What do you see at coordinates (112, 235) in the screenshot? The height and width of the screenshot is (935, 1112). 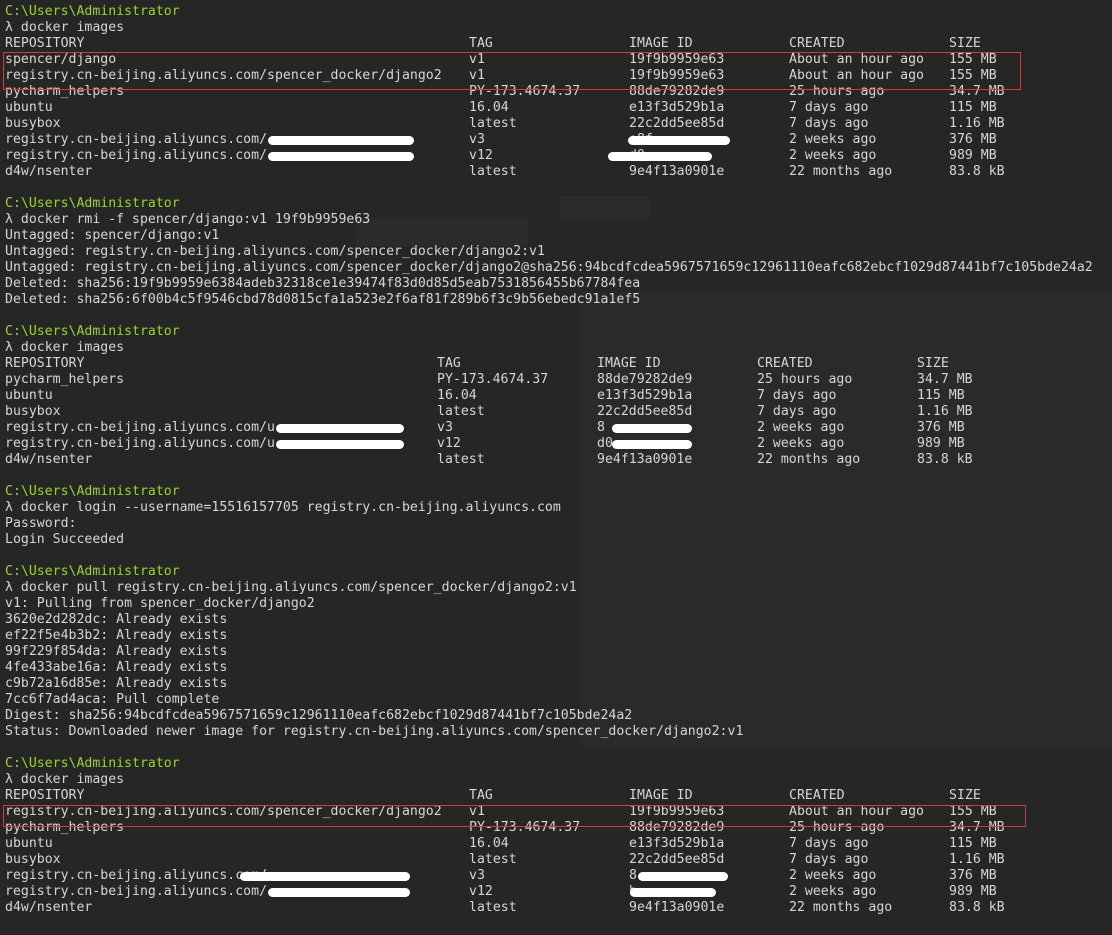 I see `output-line: Untagged: spencer/django:v1` at bounding box center [112, 235].